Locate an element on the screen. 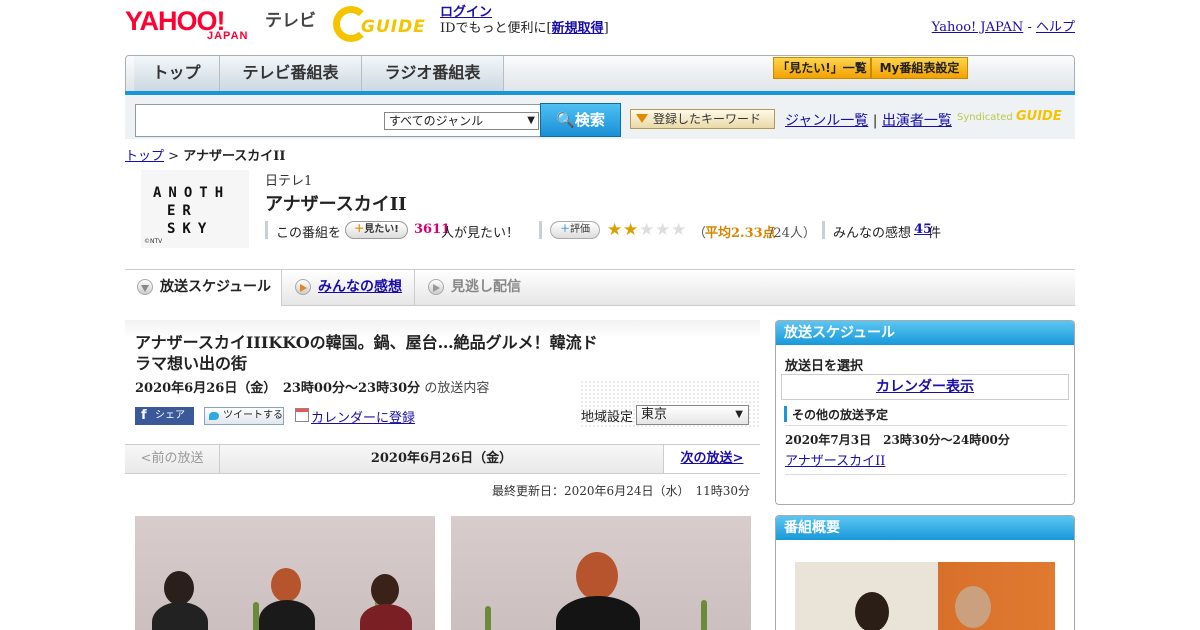 The width and height of the screenshot is (1200, 630). next-broadcast: 次の放送> is located at coordinates (711, 459).